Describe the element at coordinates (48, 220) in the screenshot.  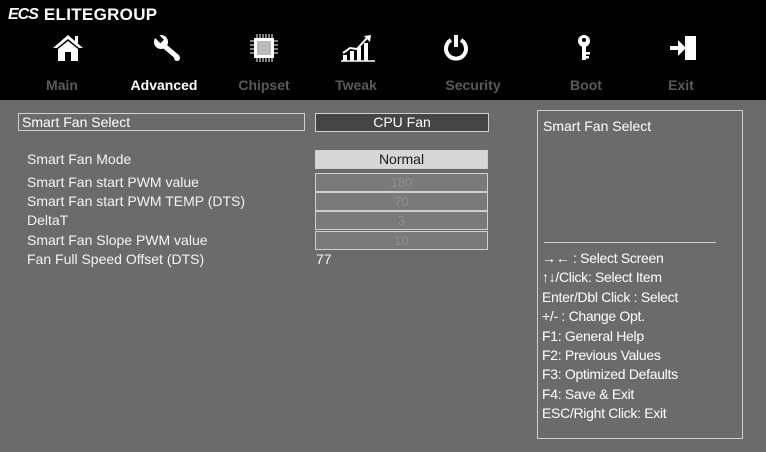
I see `delta-t-label: DeltaT` at that location.